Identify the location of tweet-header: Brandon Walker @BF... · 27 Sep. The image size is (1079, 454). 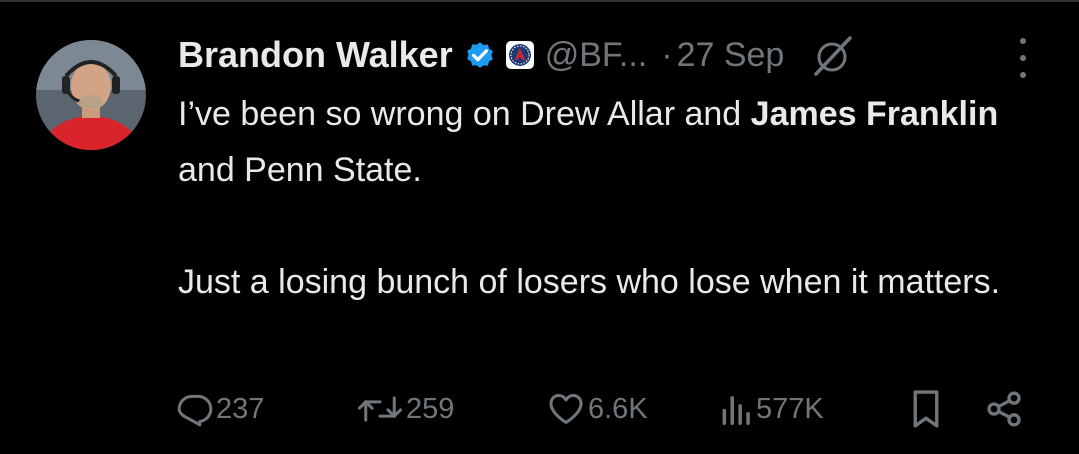
(517, 55).